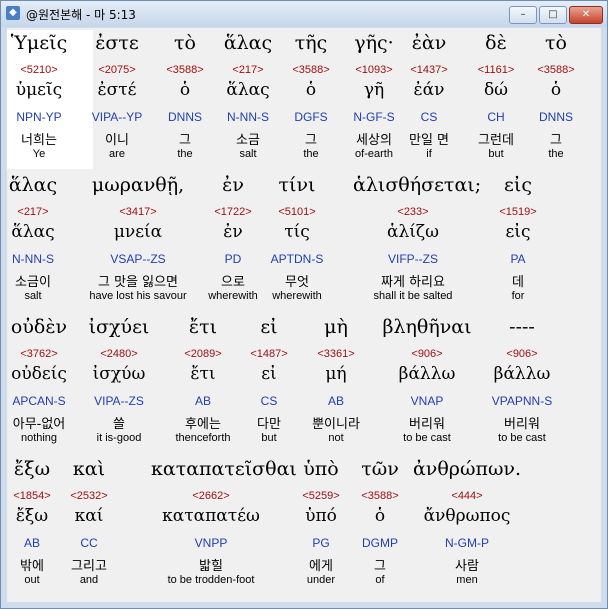  What do you see at coordinates (518, 185) in the screenshot?
I see `greek-word: εἰς` at bounding box center [518, 185].